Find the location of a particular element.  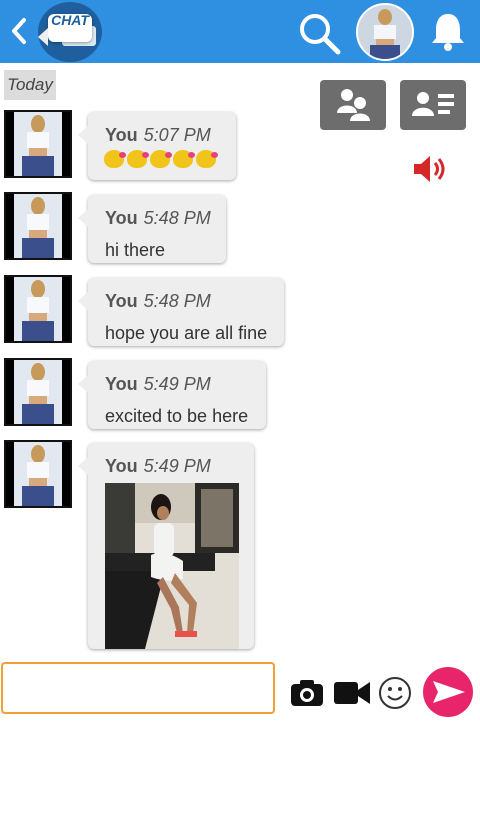

message-text: hope you are all fine is located at coordinates (186, 333).